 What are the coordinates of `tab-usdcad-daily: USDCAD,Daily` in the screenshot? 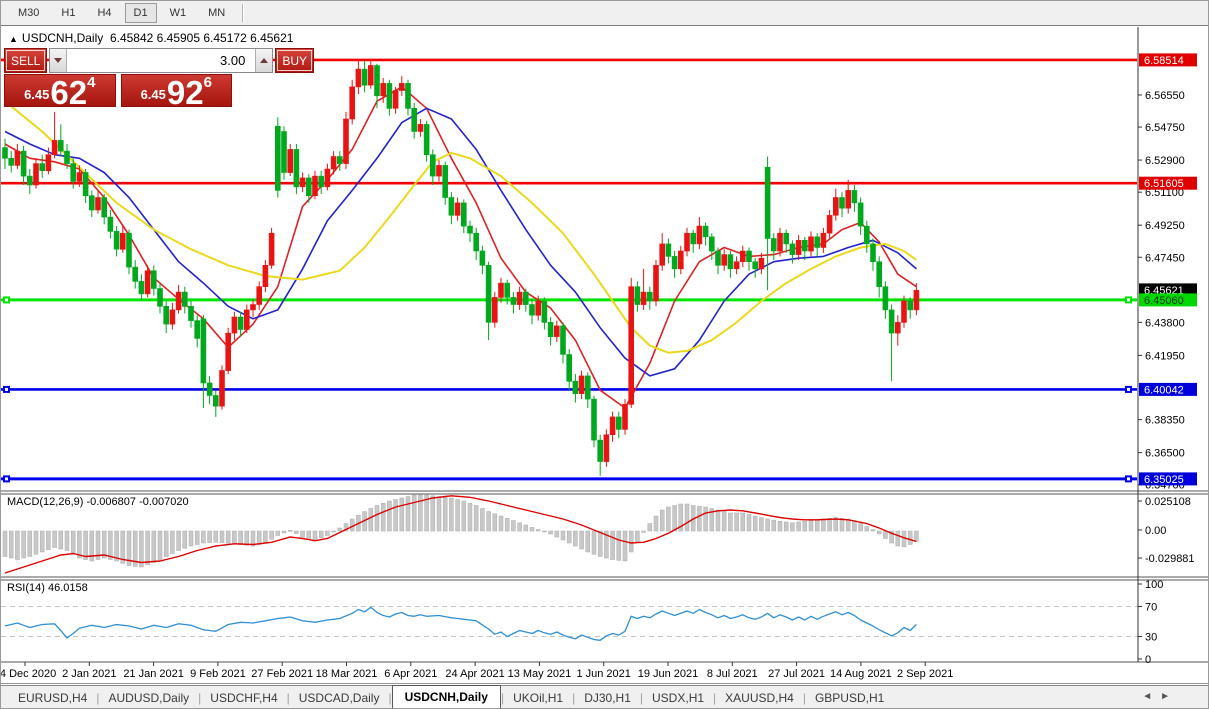 It's located at (339, 698).